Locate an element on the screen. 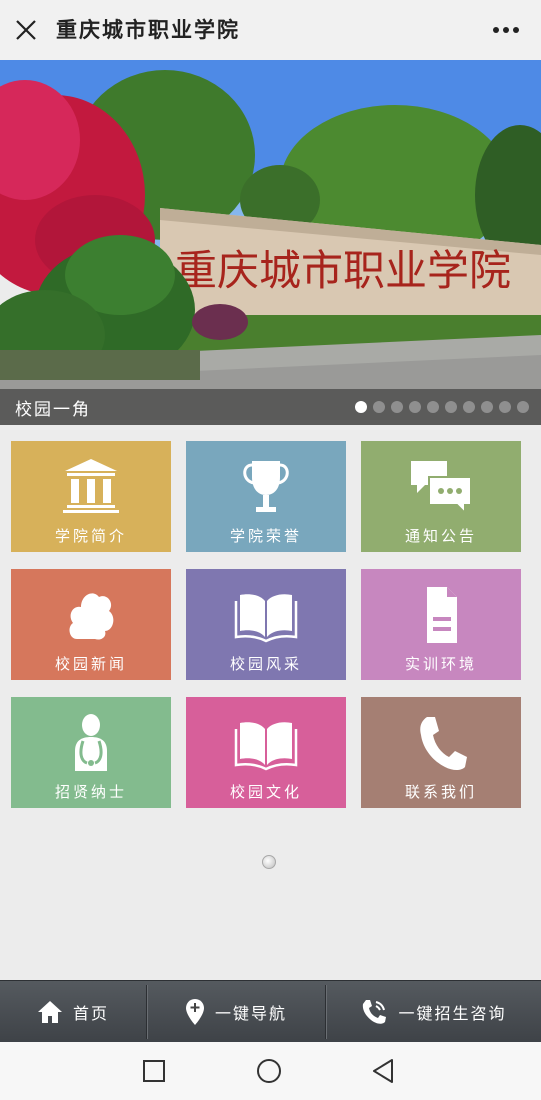  square-icon is located at coordinates (154, 1071).